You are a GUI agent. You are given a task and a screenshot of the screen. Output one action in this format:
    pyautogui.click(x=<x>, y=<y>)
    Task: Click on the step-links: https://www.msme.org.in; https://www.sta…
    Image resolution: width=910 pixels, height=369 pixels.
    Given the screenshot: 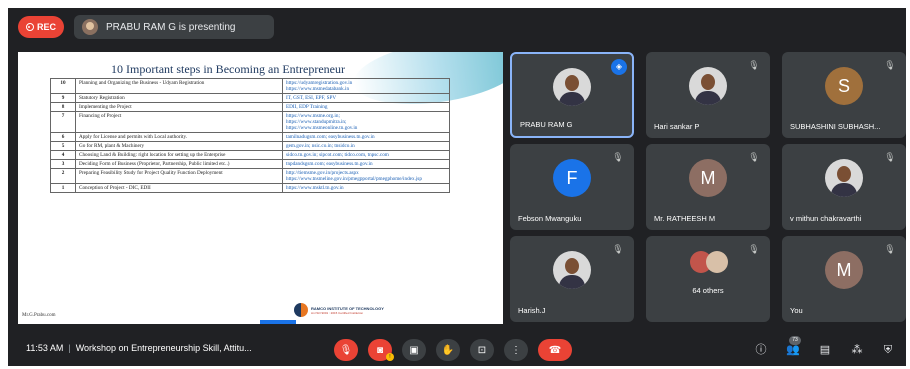 What is the action you would take?
    pyautogui.click(x=366, y=122)
    